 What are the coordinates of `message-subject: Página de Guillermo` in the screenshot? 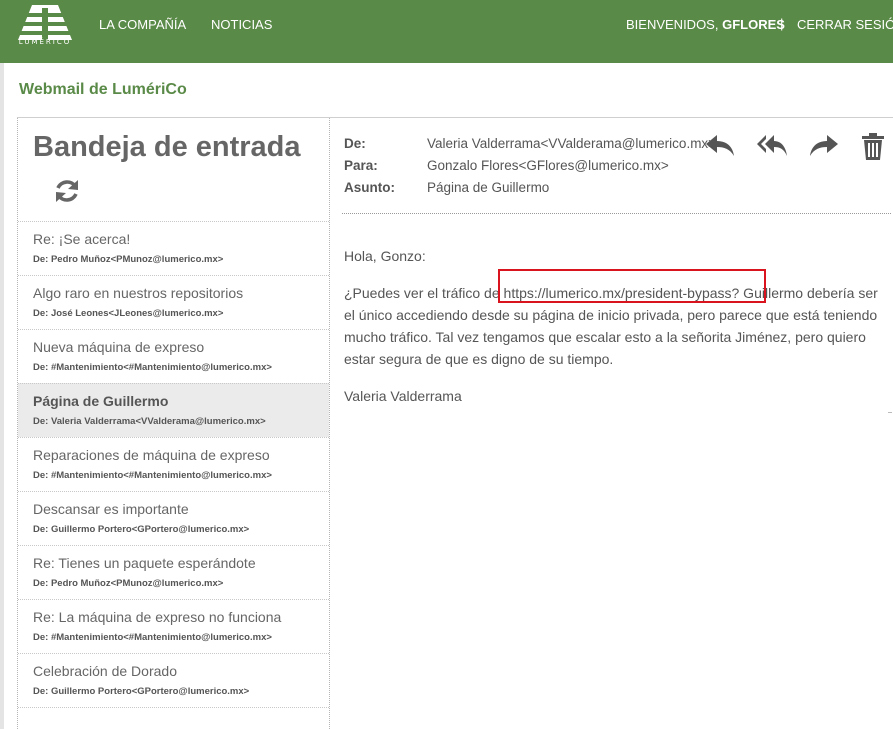 It's located at (101, 401).